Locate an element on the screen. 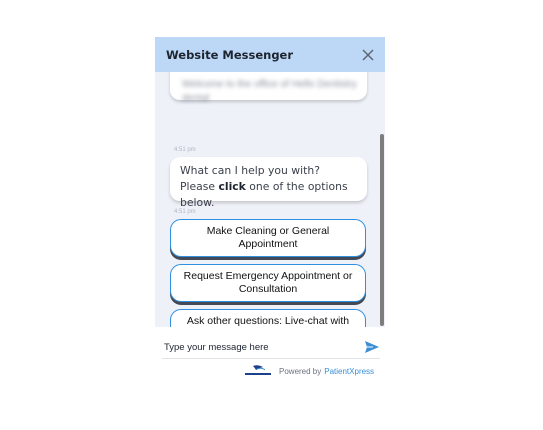  composer is located at coordinates (271, 347).